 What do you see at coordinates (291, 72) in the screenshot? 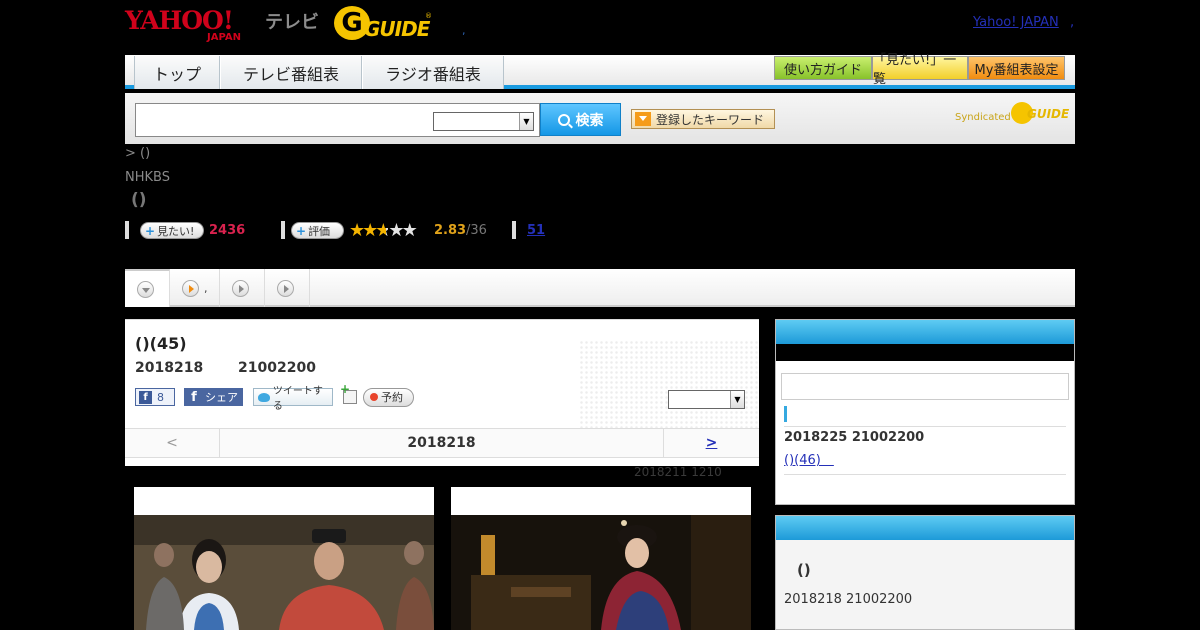
I see `nav-tab-tv-listings: テレビ番組表` at bounding box center [291, 72].